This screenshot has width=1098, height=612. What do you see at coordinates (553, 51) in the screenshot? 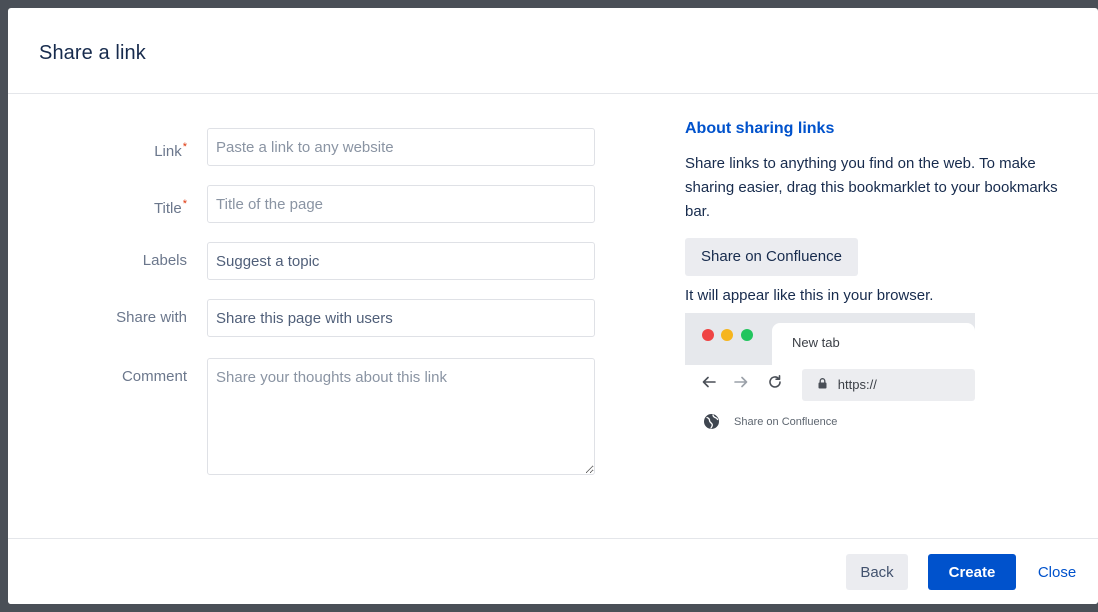
I see `dialog-header: Share a link` at bounding box center [553, 51].